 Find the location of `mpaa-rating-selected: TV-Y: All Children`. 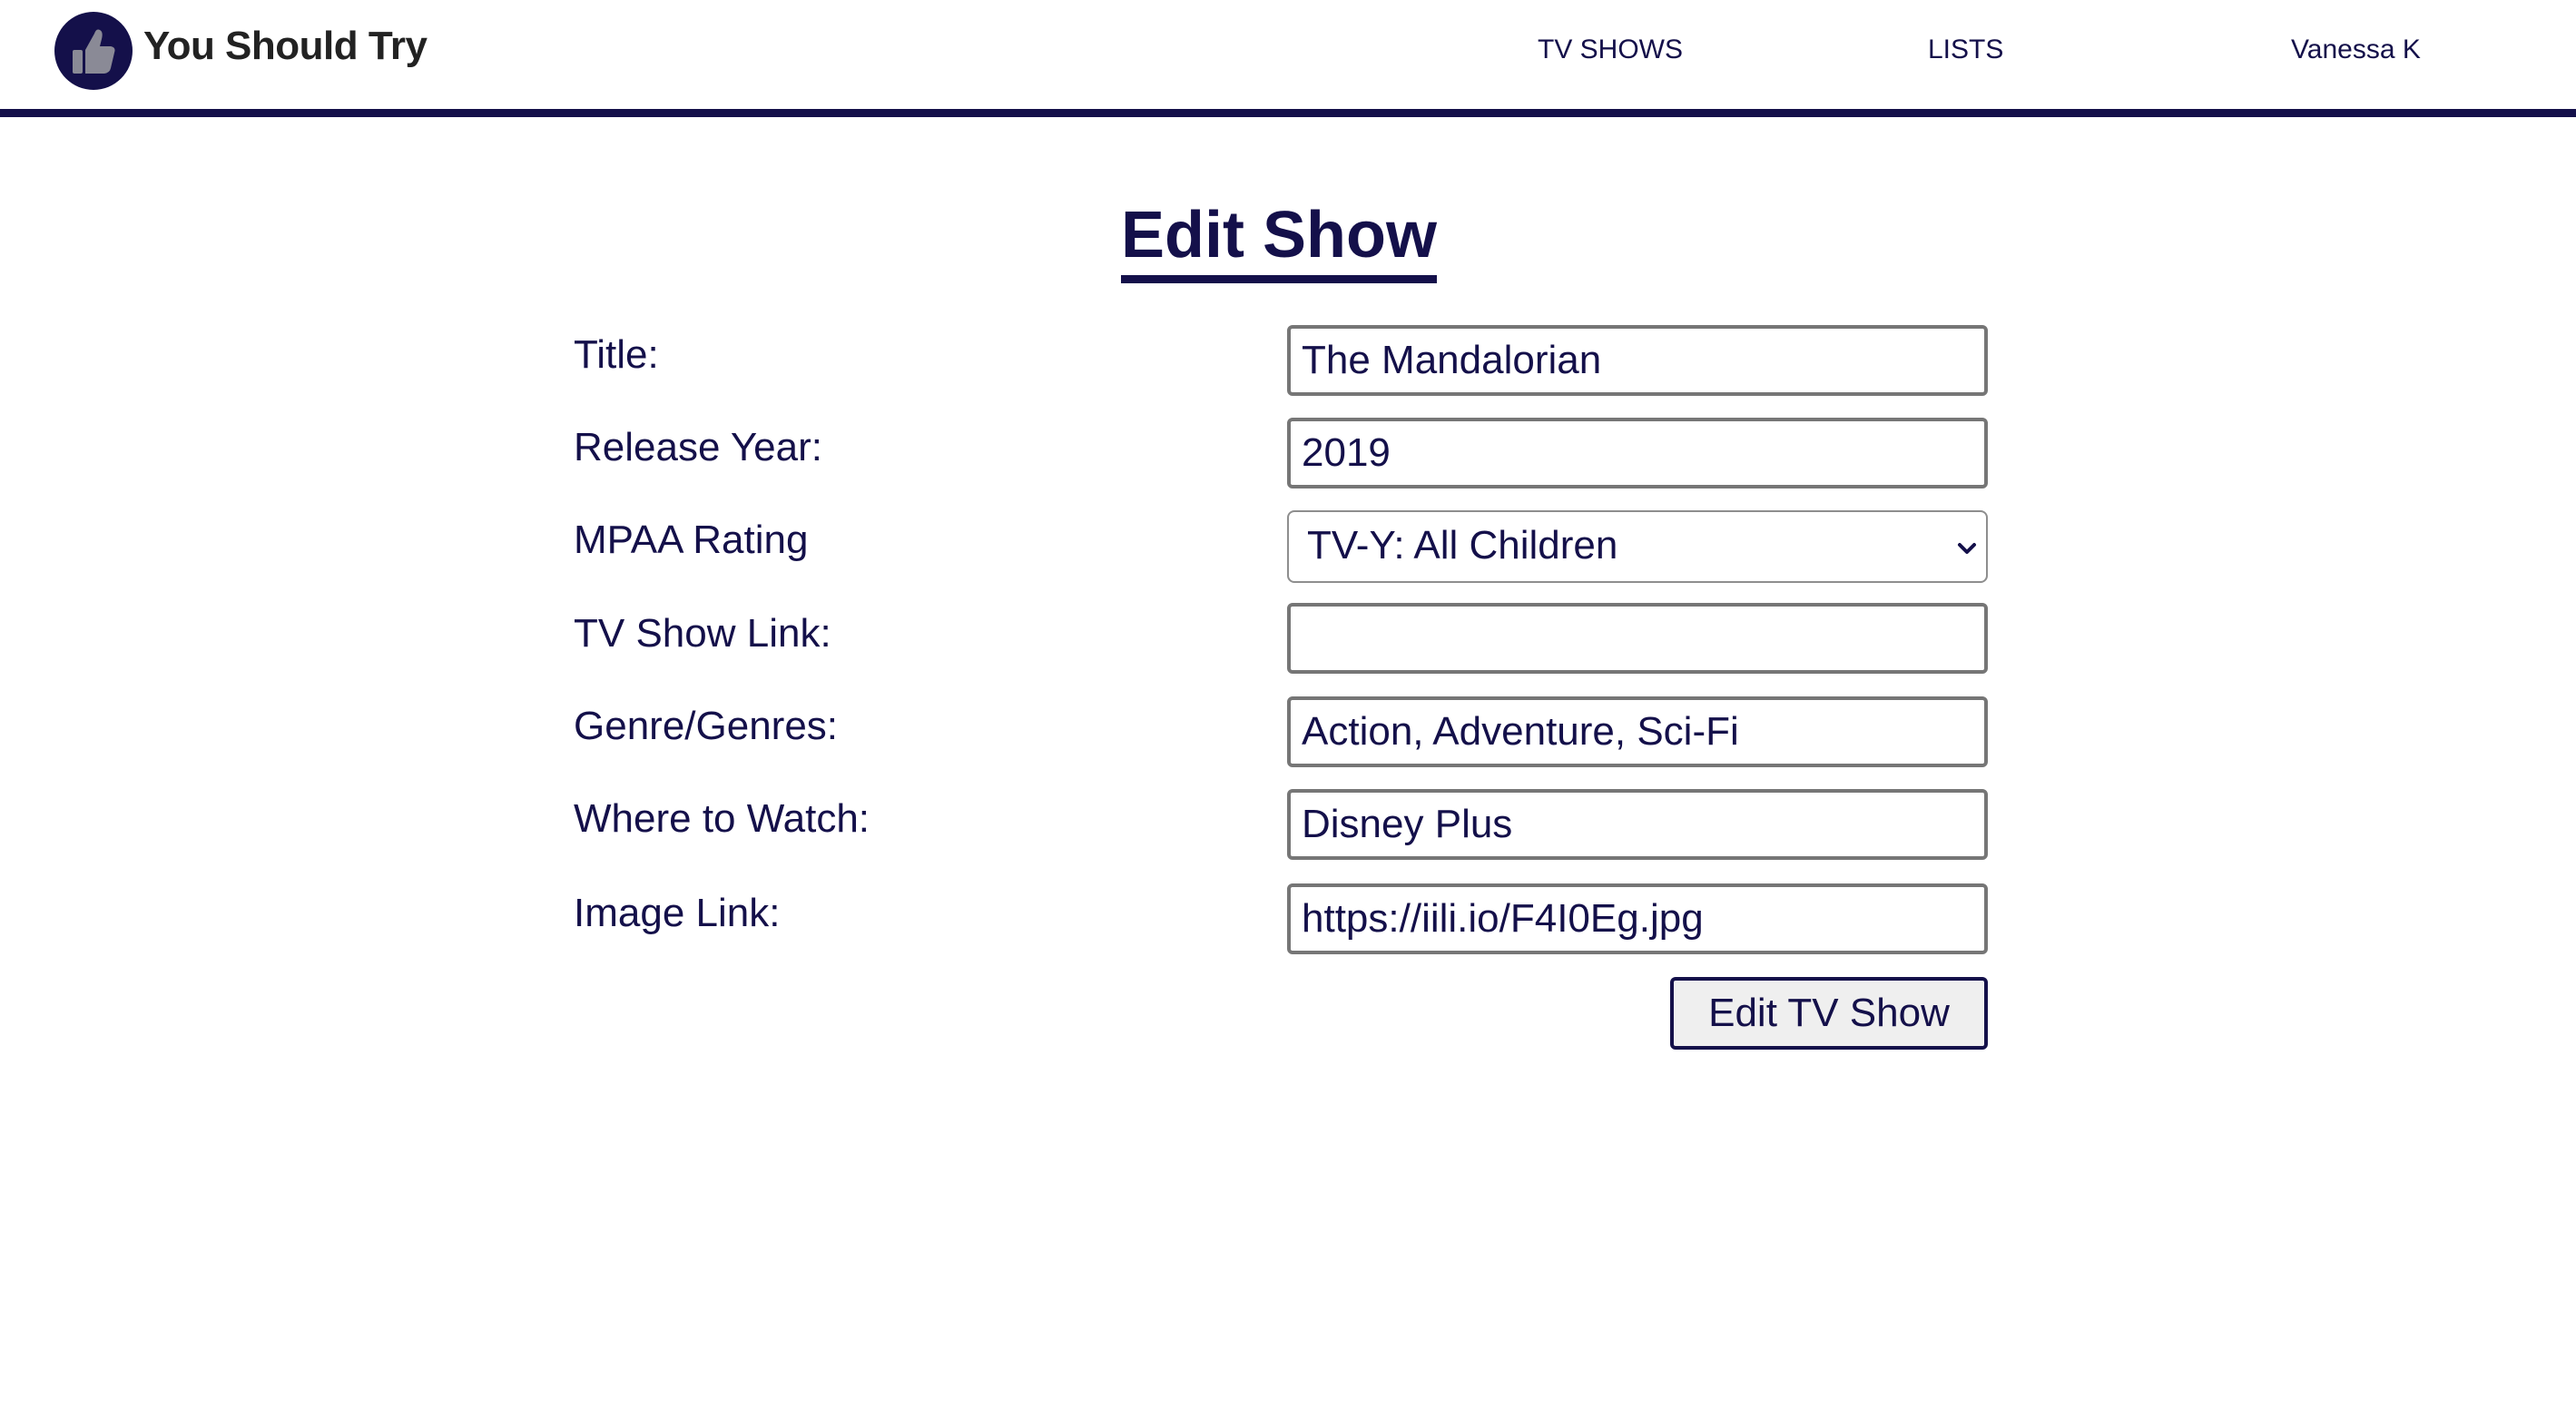

mpaa-rating-selected: TV-Y: All Children is located at coordinates (1462, 545).